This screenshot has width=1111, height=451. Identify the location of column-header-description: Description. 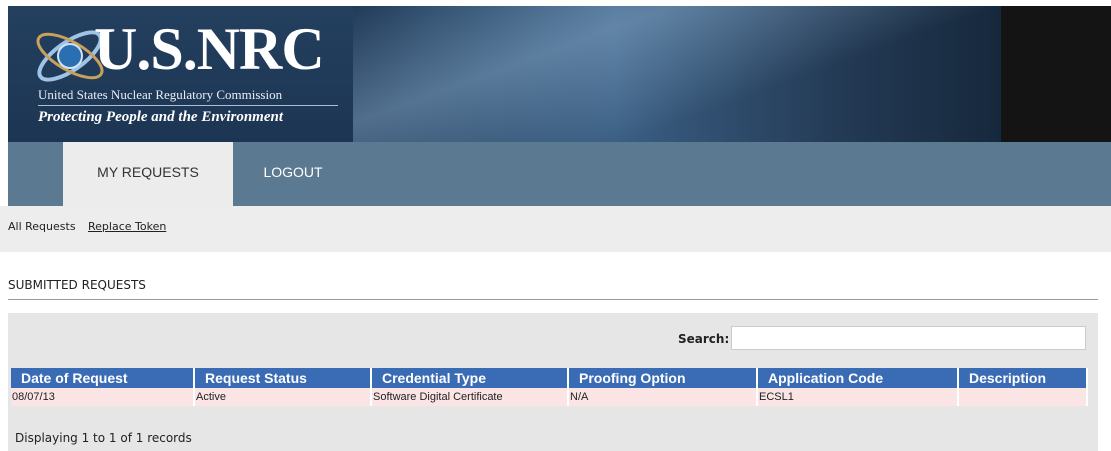
(1023, 378).